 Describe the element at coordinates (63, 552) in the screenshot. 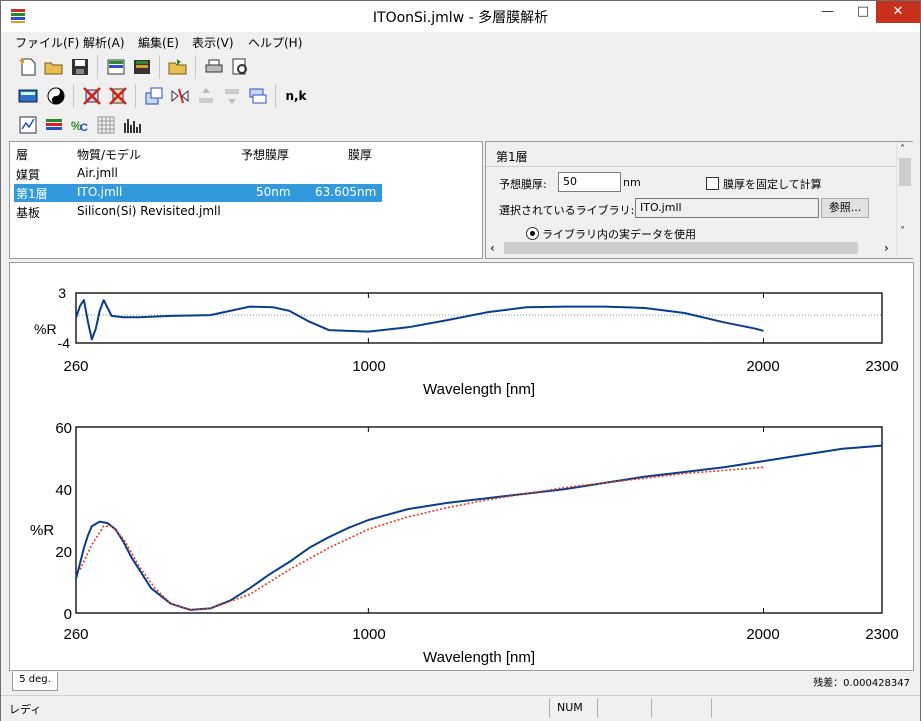

I see `y-tick-label: 20` at that location.